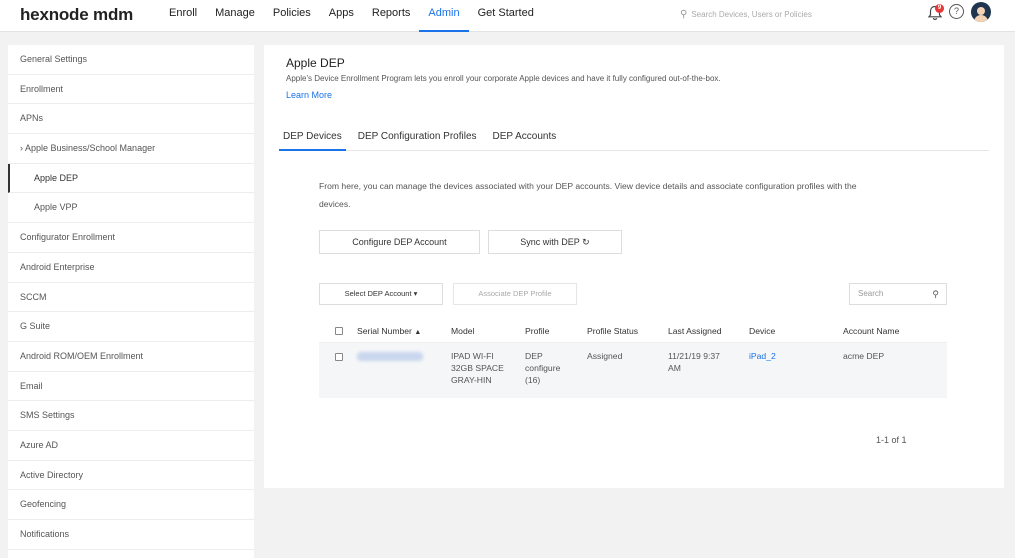 Image resolution: width=1015 pixels, height=558 pixels. Describe the element at coordinates (131, 268) in the screenshot. I see `sidebar-item-android-enterprise: Android Enterprise` at that location.